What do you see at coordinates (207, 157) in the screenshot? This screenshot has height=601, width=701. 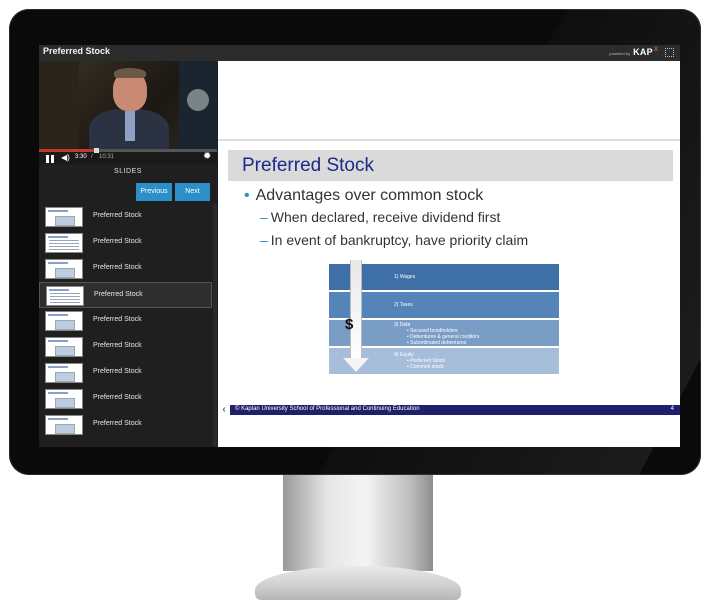 I see `gear-icon: ✹` at bounding box center [207, 157].